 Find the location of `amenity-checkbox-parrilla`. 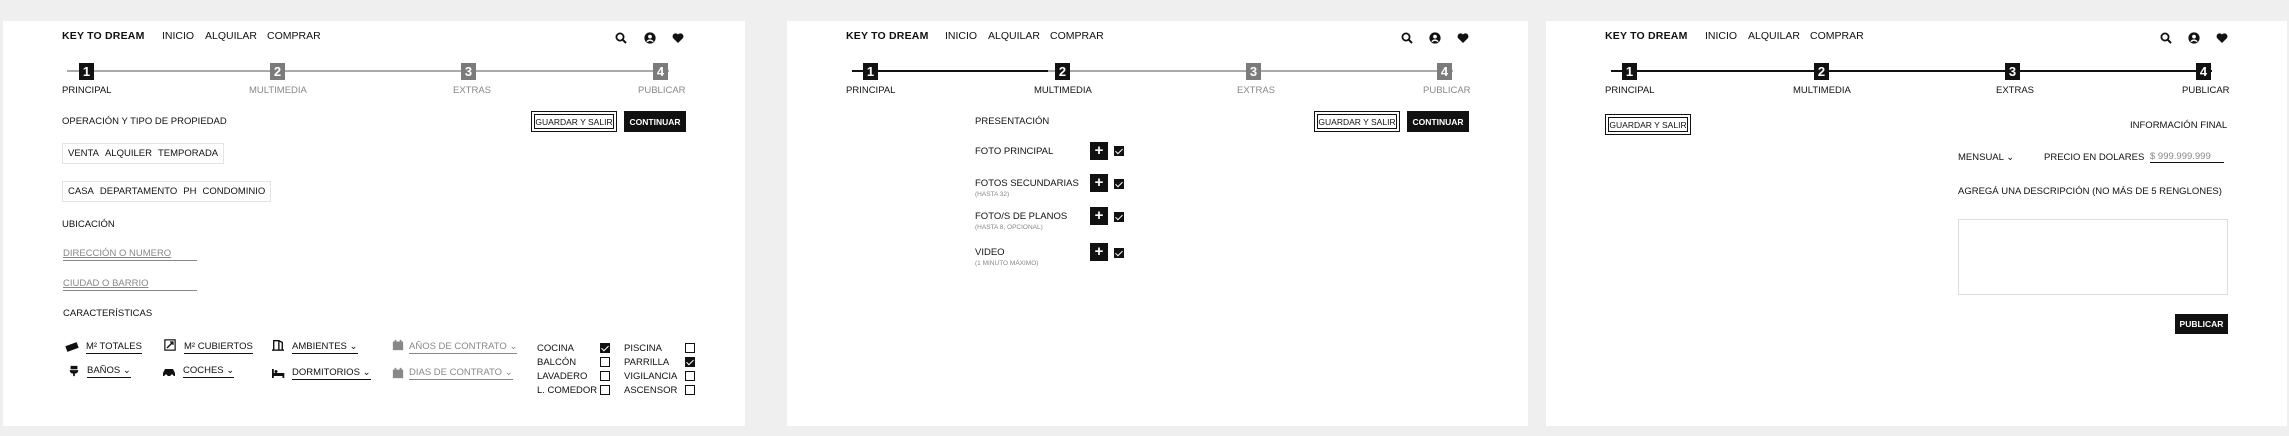

amenity-checkbox-parrilla is located at coordinates (690, 362).